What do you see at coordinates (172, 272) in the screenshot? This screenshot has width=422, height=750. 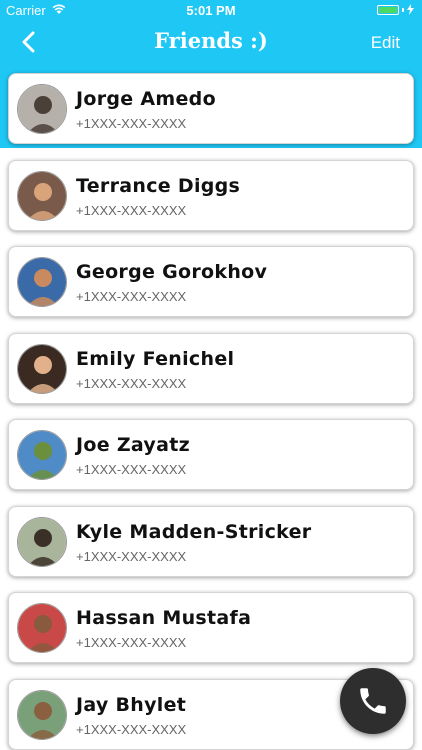 I see `contact-name: George Gorokhov` at bounding box center [172, 272].